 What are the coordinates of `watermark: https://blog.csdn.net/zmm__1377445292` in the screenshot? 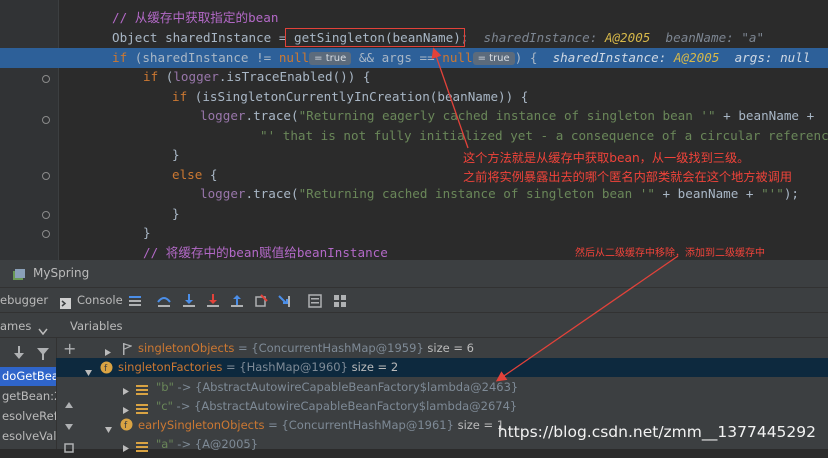 It's located at (656, 432).